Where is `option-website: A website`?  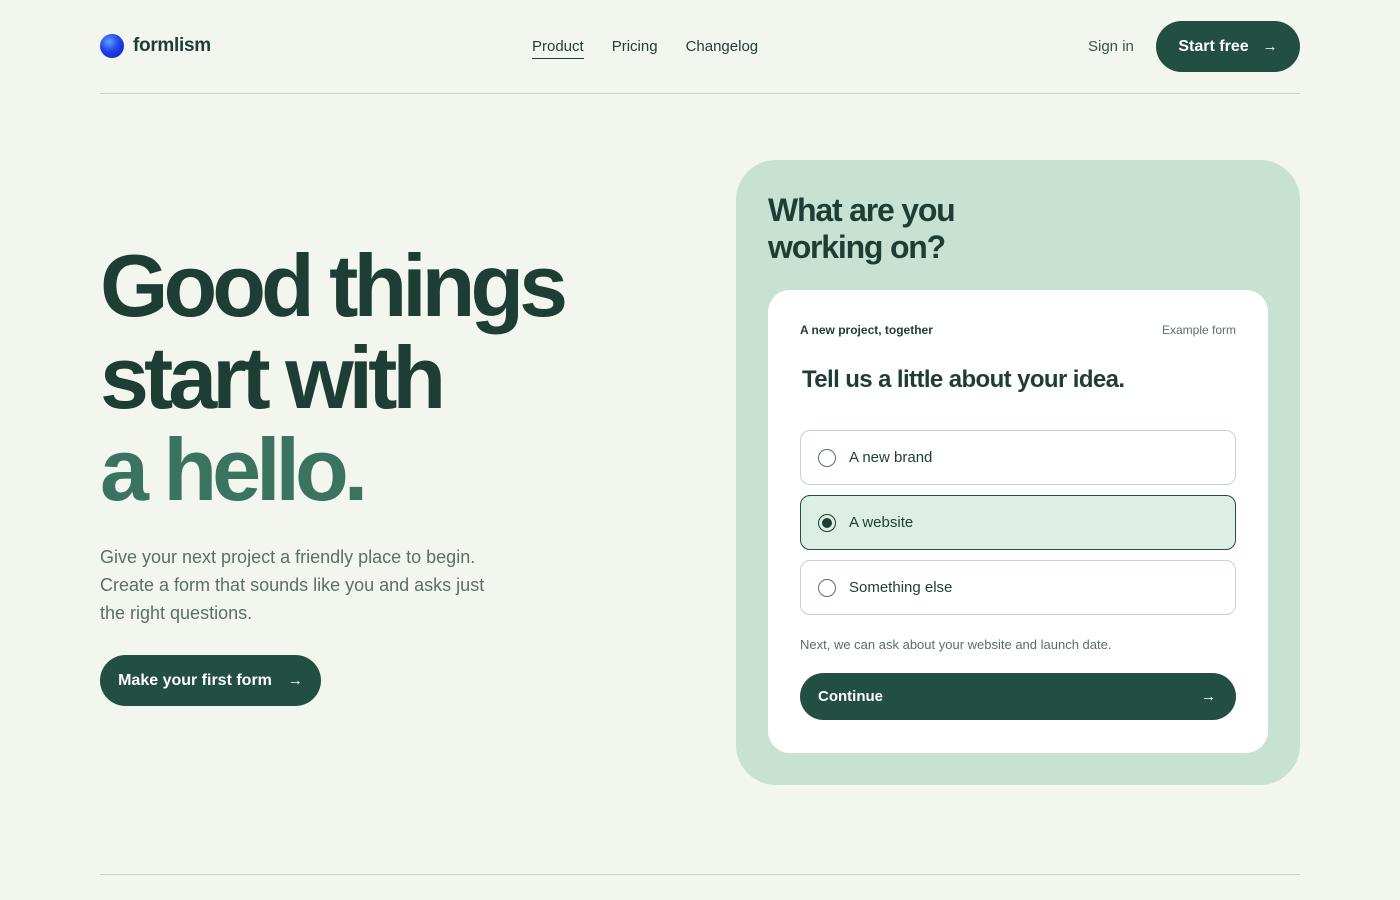 option-website: A website is located at coordinates (1018, 522).